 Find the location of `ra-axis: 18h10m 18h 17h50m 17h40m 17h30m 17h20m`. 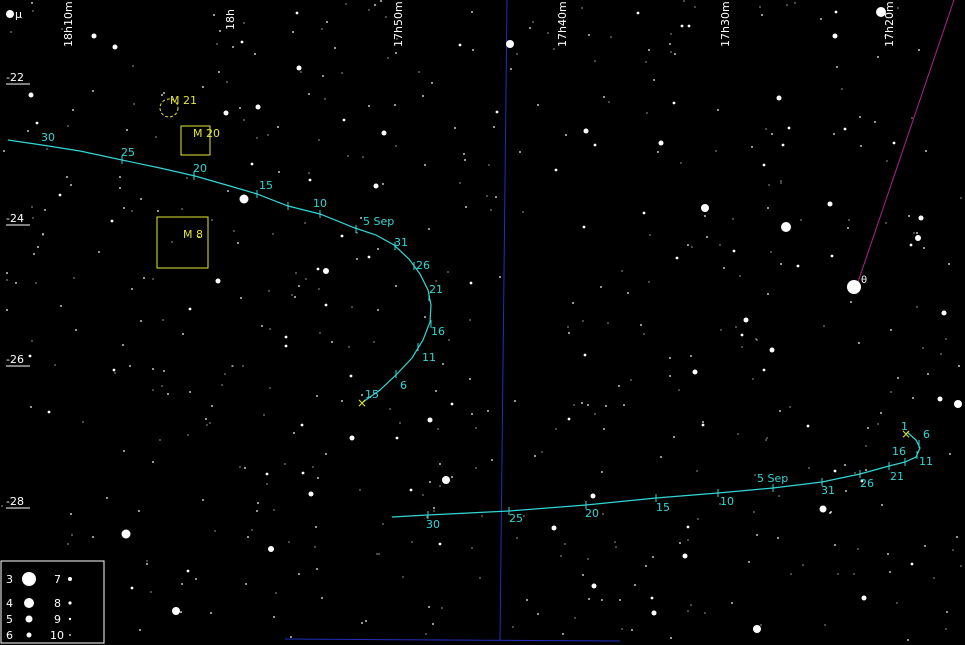

ra-axis: 18h10m 18h 17h50m 17h40m 17h30m 17h20m is located at coordinates (479, 24).